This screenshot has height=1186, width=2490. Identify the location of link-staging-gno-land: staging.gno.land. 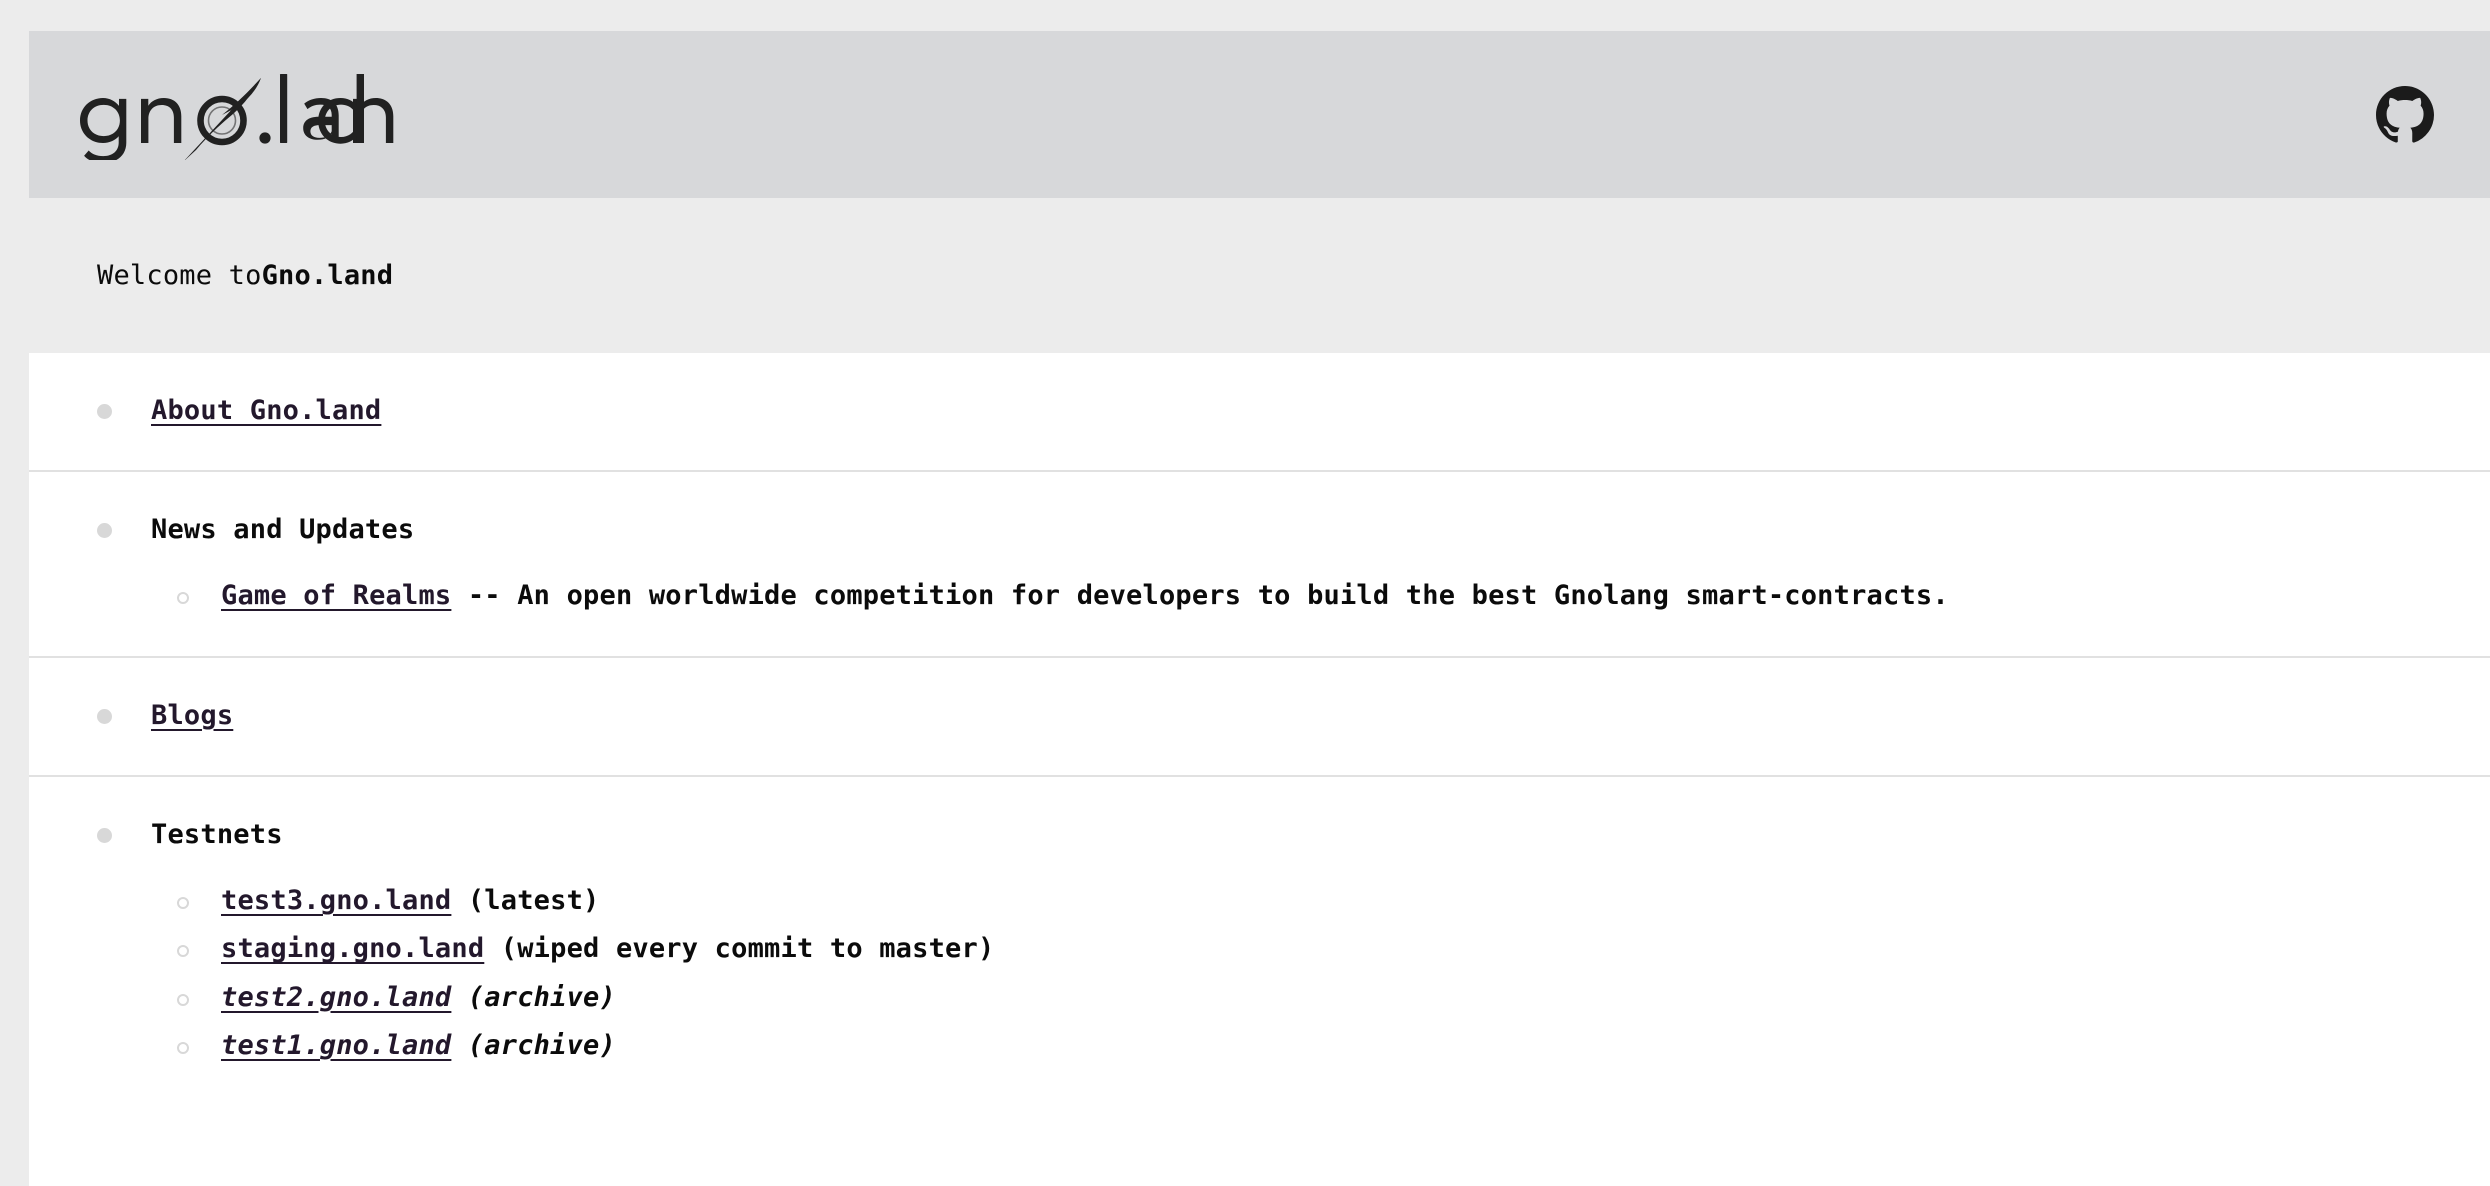
(352, 948).